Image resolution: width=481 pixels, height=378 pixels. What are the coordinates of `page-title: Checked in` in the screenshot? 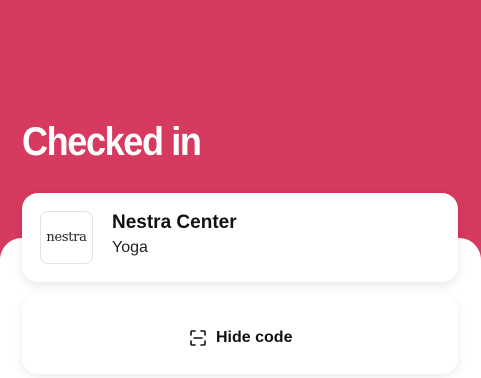 It's located at (112, 142).